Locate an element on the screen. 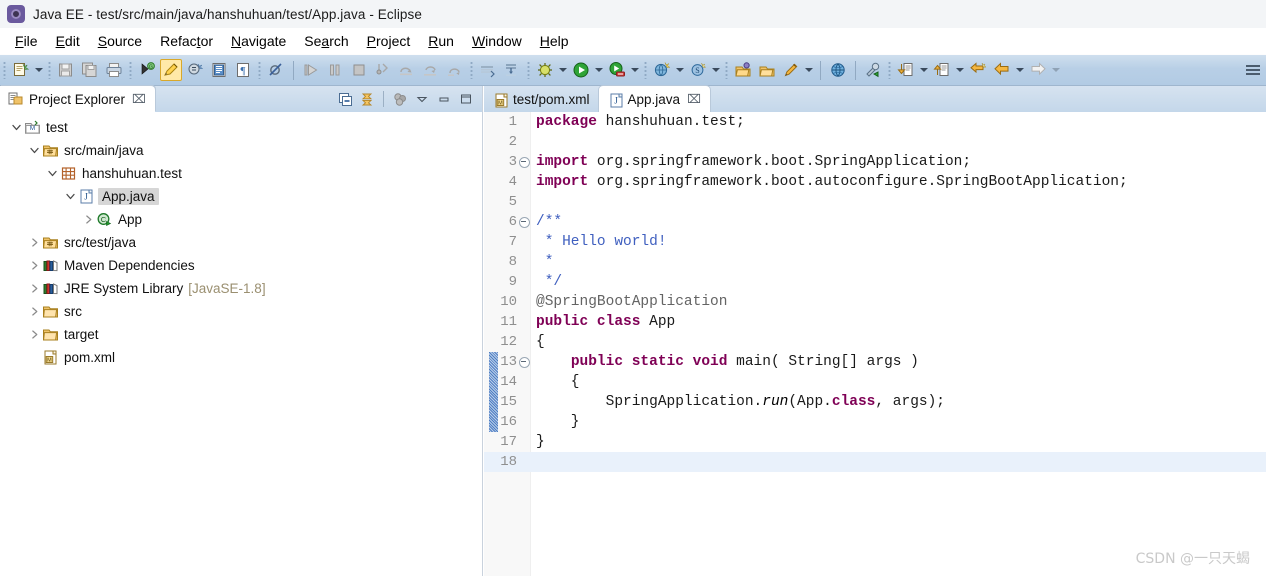 This screenshot has height=576, width=1266. menu-navigate: Navigate is located at coordinates (258, 41).